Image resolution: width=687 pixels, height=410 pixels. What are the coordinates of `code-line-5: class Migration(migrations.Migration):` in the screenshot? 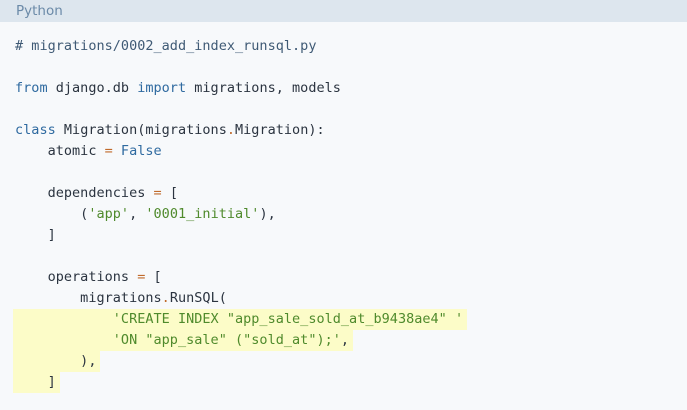 It's located at (241, 130).